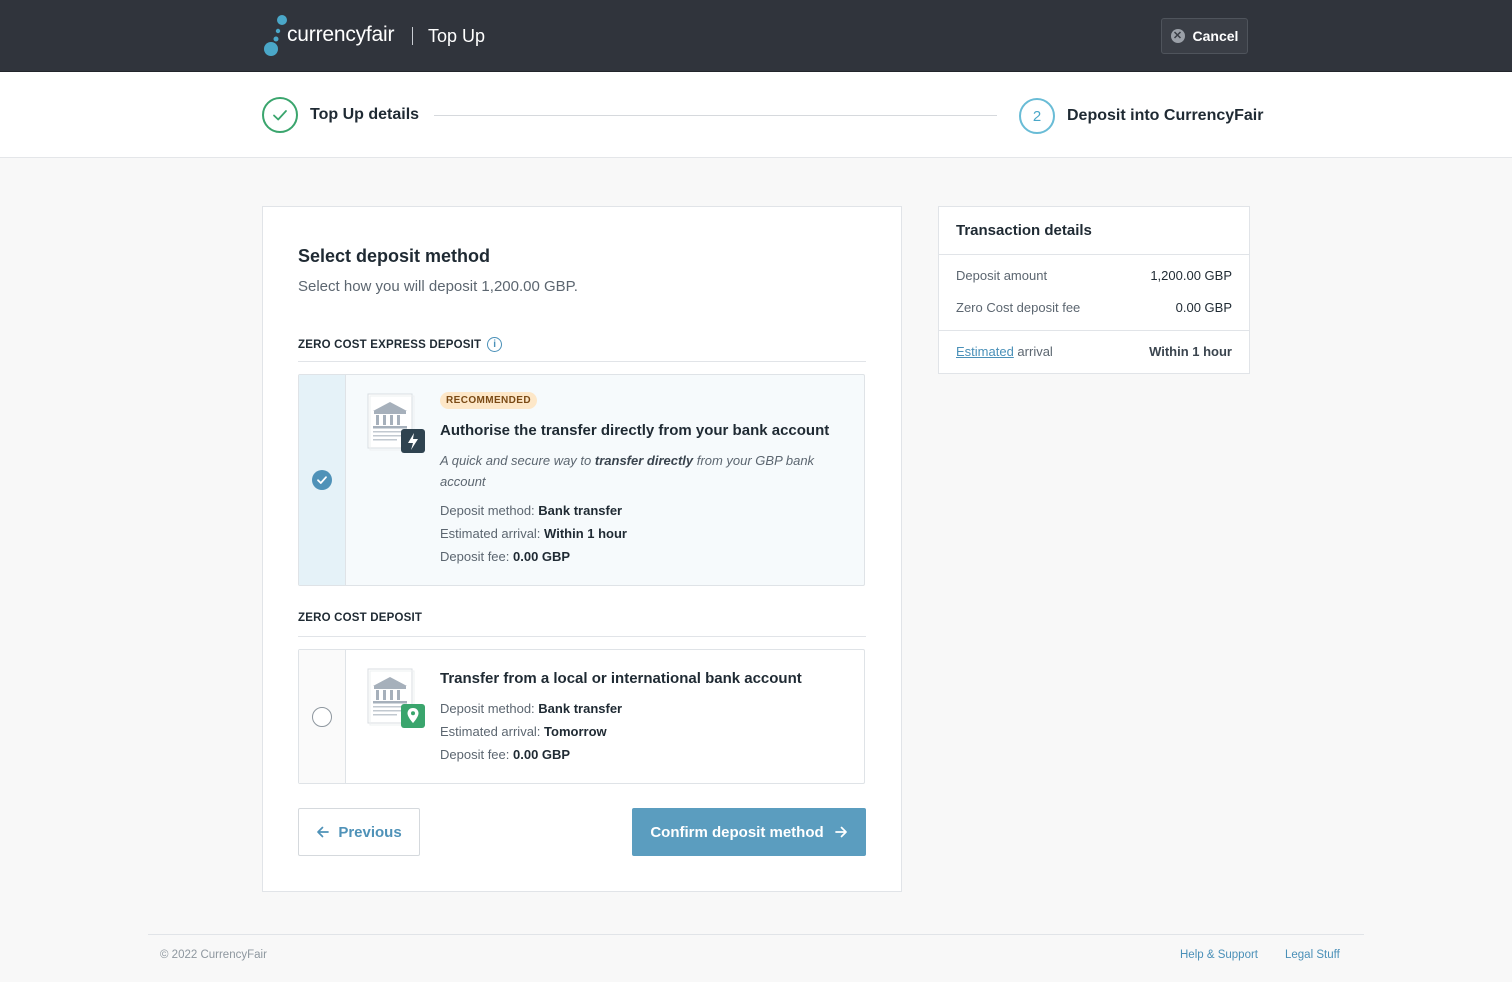 This screenshot has width=1512, height=982. Describe the element at coordinates (396, 698) in the screenshot. I see `bank-location-icon` at that location.